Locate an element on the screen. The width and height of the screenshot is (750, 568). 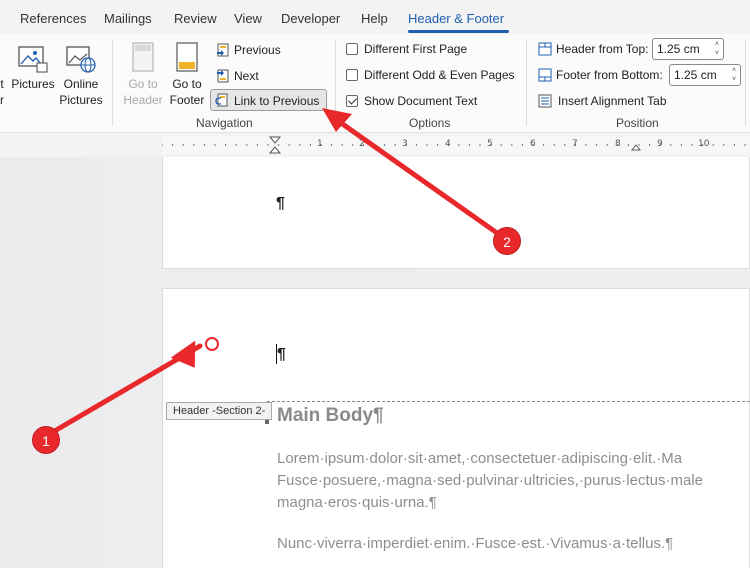
navigation-group-label: Navigation is located at coordinates (224, 123).